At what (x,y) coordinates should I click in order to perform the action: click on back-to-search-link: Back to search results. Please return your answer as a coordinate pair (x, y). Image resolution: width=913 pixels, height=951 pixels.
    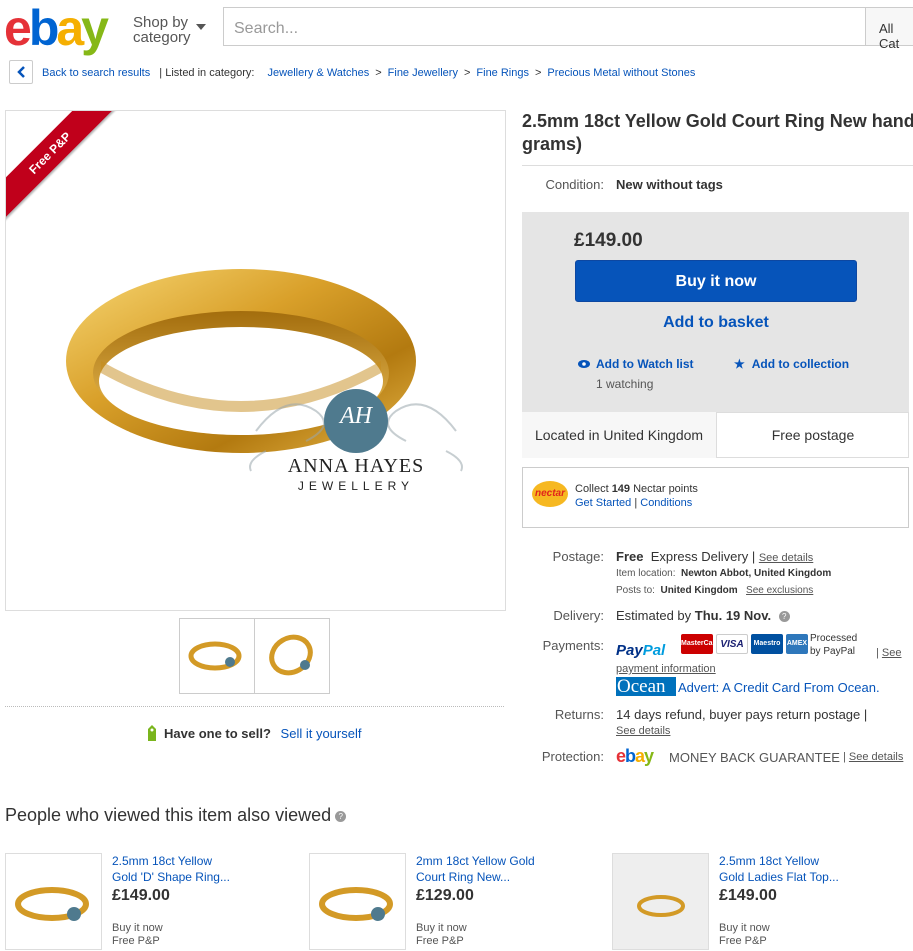
    Looking at the image, I should click on (96, 73).